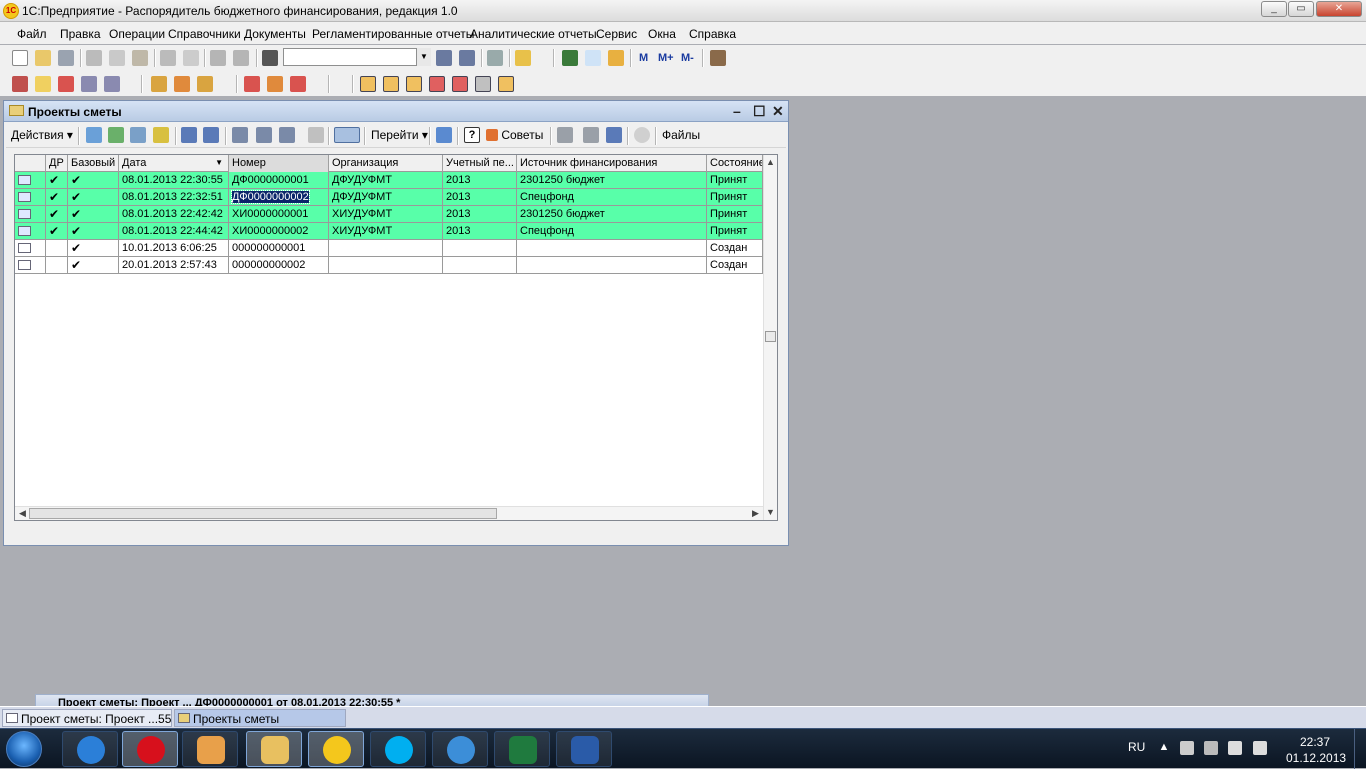 This screenshot has width=1366, height=769. I want to click on doc-close-button: ✕, so click(778, 111).